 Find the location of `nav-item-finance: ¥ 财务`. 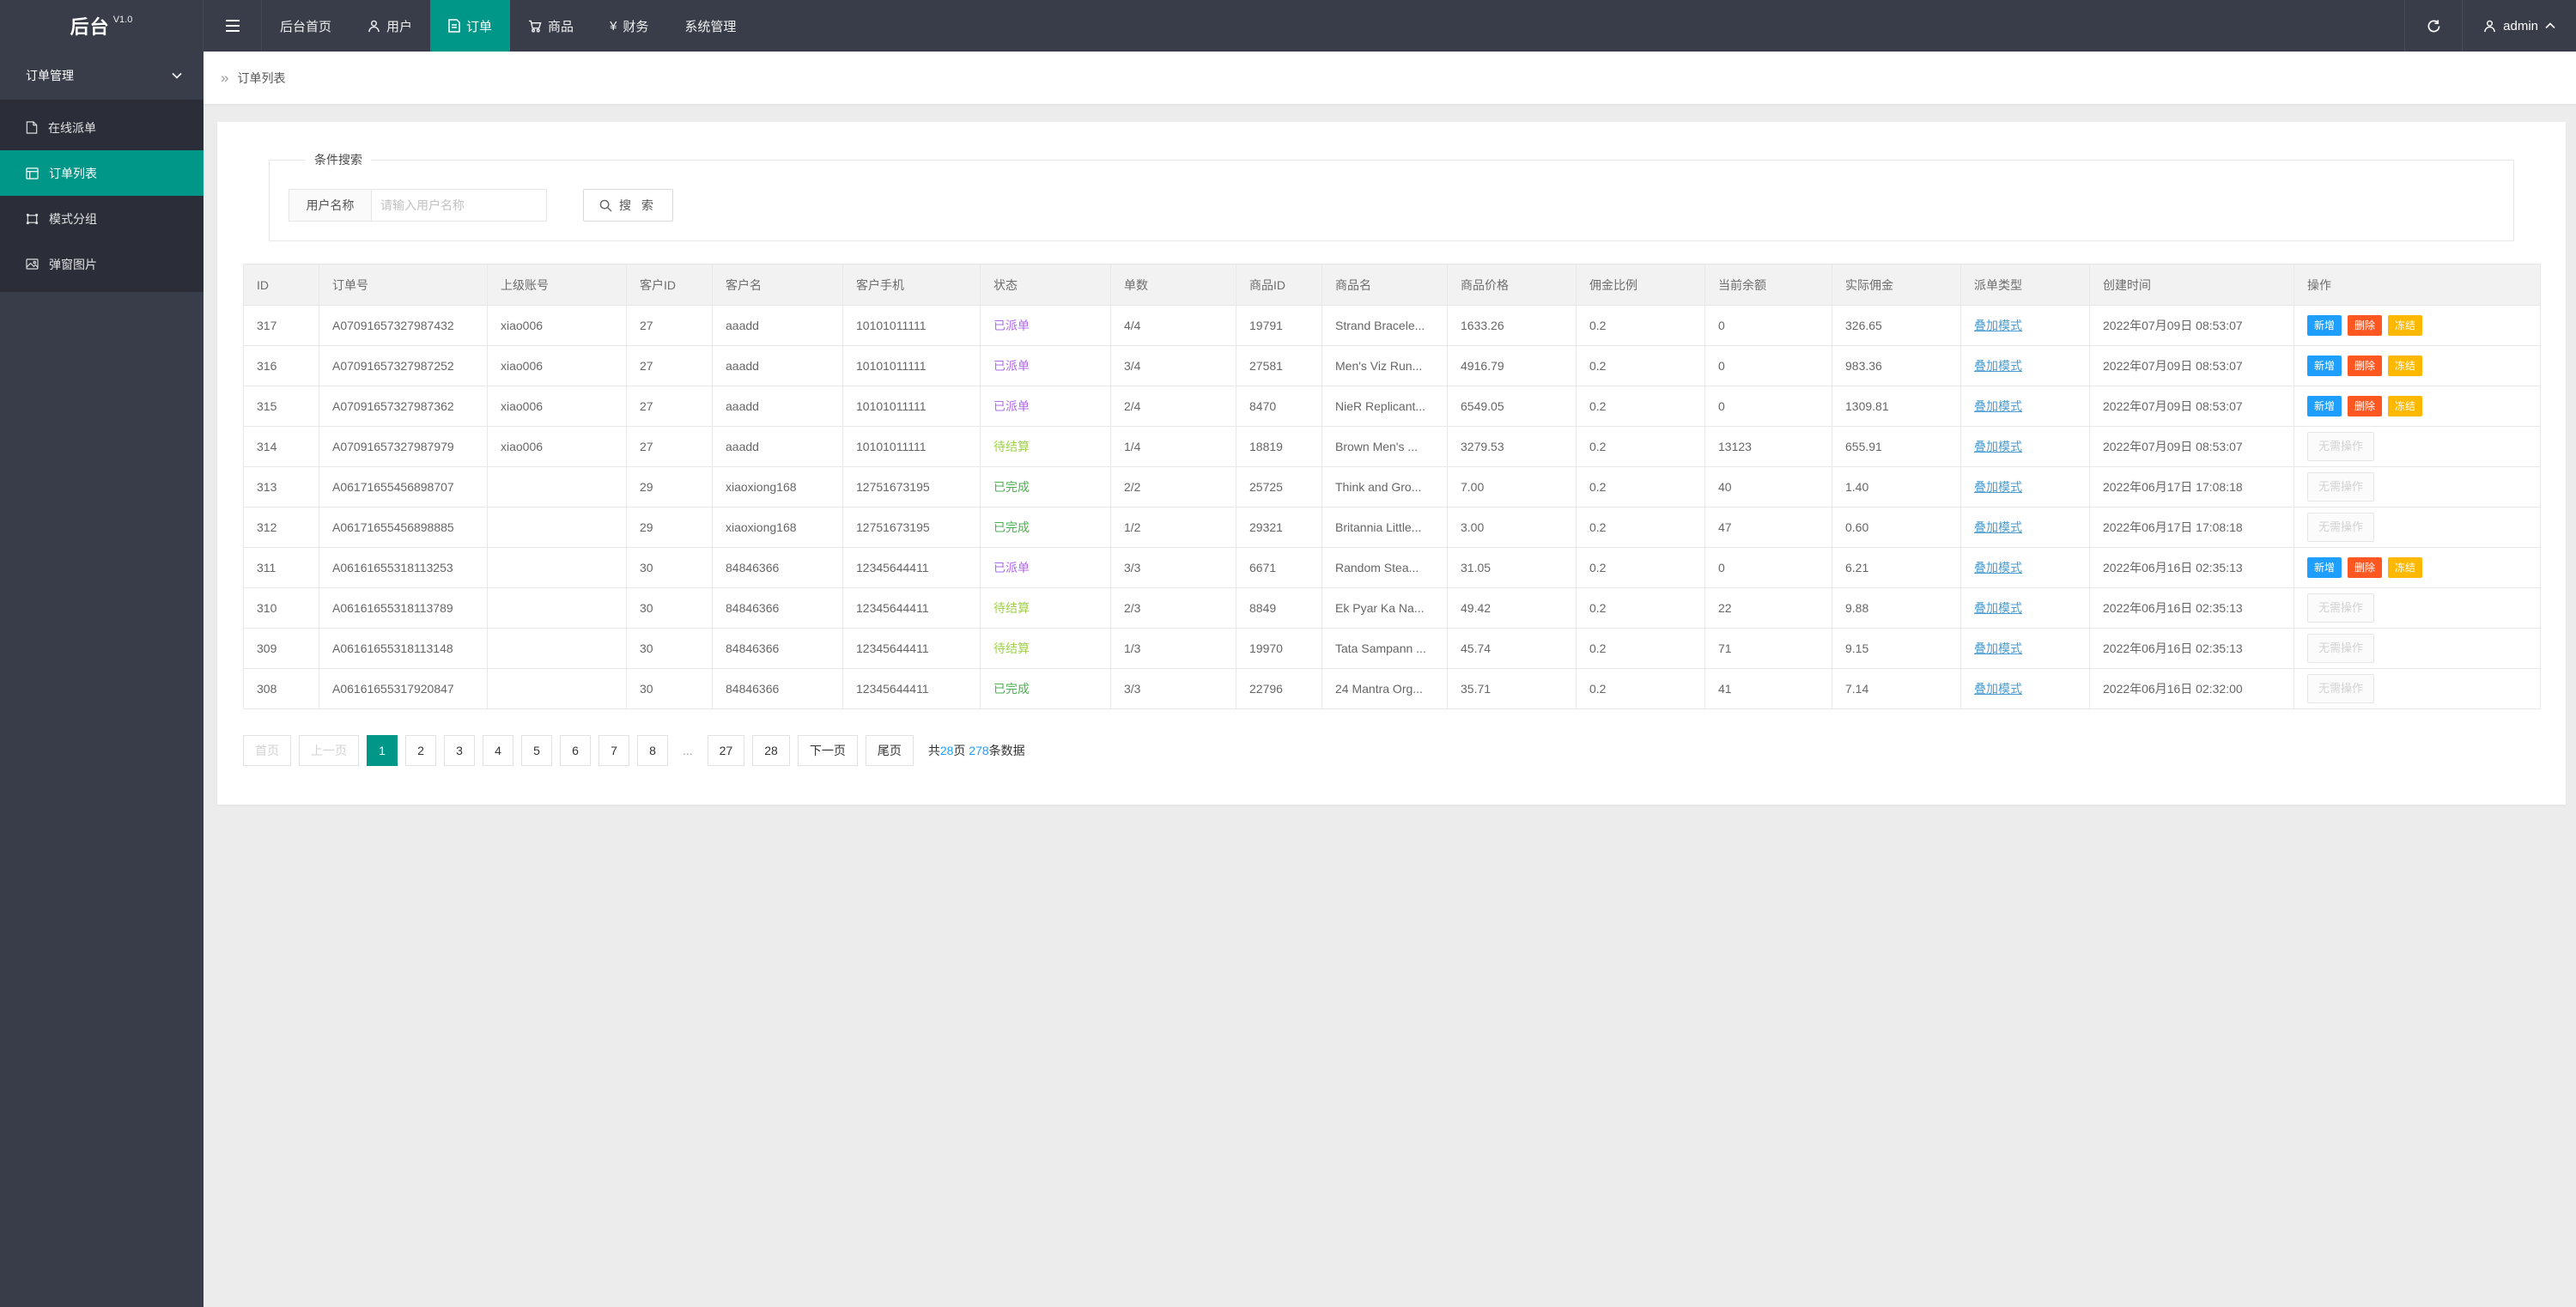

nav-item-finance: ¥ 财务 is located at coordinates (629, 26).